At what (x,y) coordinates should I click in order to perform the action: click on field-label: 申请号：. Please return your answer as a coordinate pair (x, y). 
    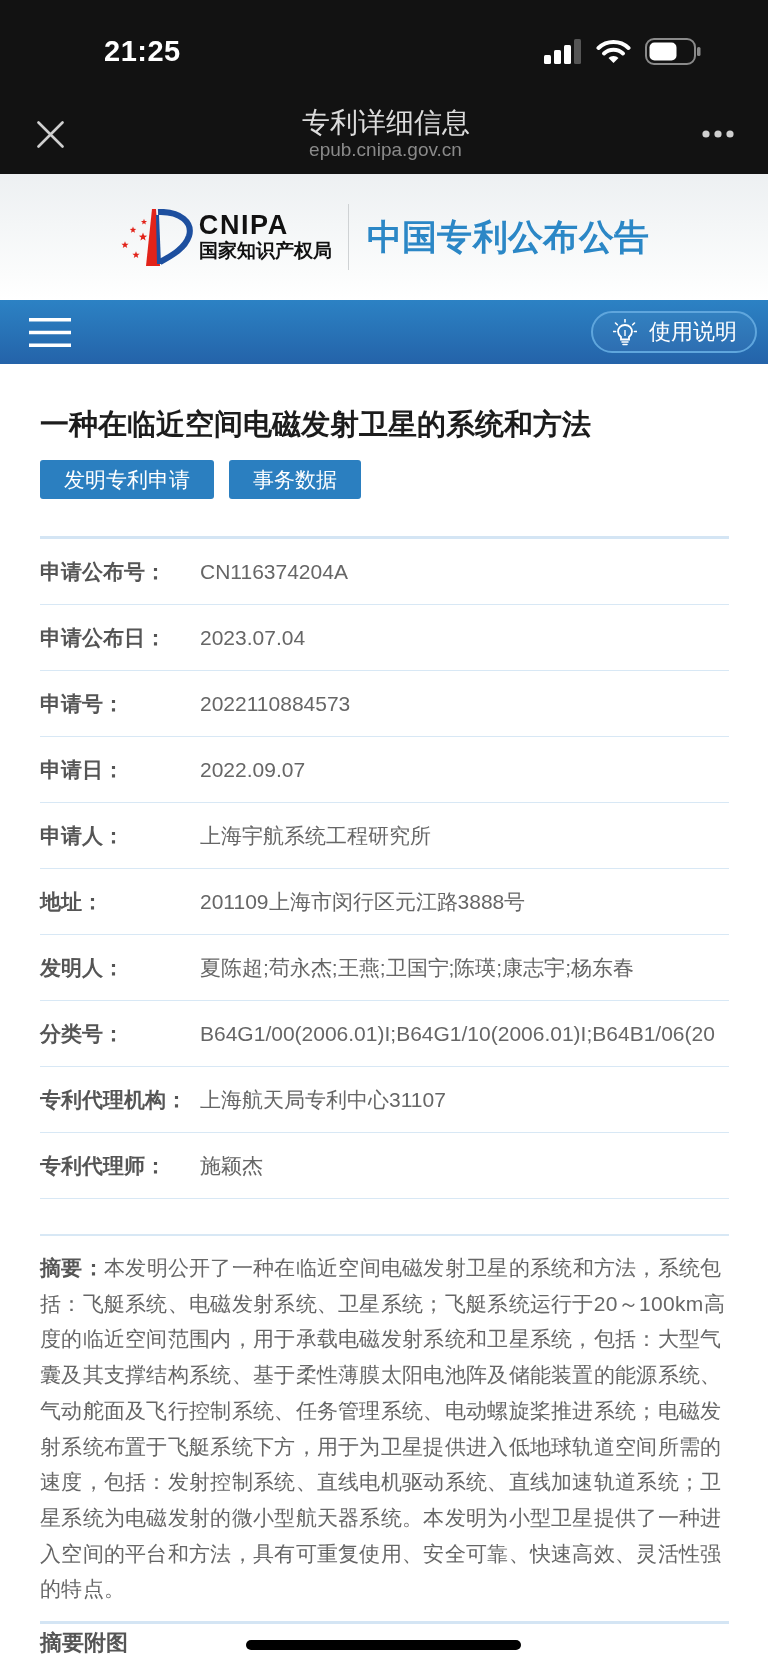
    Looking at the image, I should click on (82, 703).